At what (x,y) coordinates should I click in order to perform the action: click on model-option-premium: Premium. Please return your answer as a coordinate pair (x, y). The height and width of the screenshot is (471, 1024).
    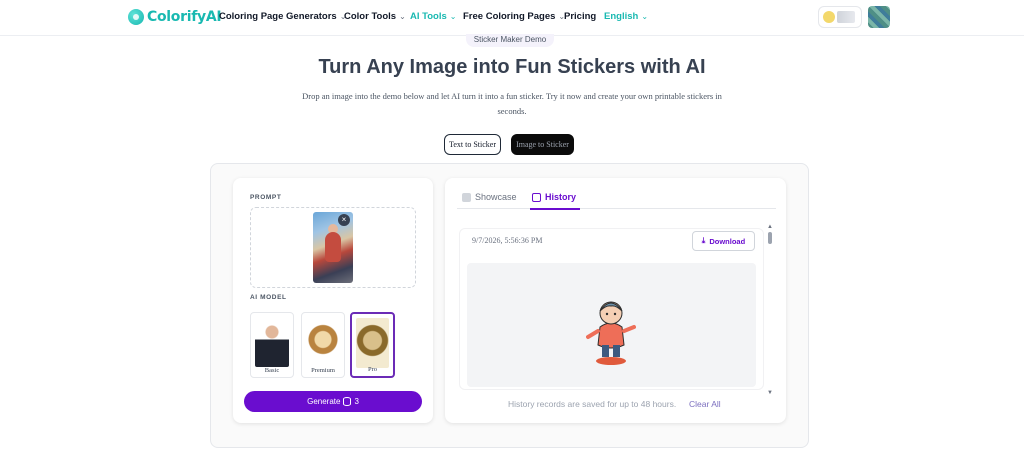
    Looking at the image, I should click on (323, 345).